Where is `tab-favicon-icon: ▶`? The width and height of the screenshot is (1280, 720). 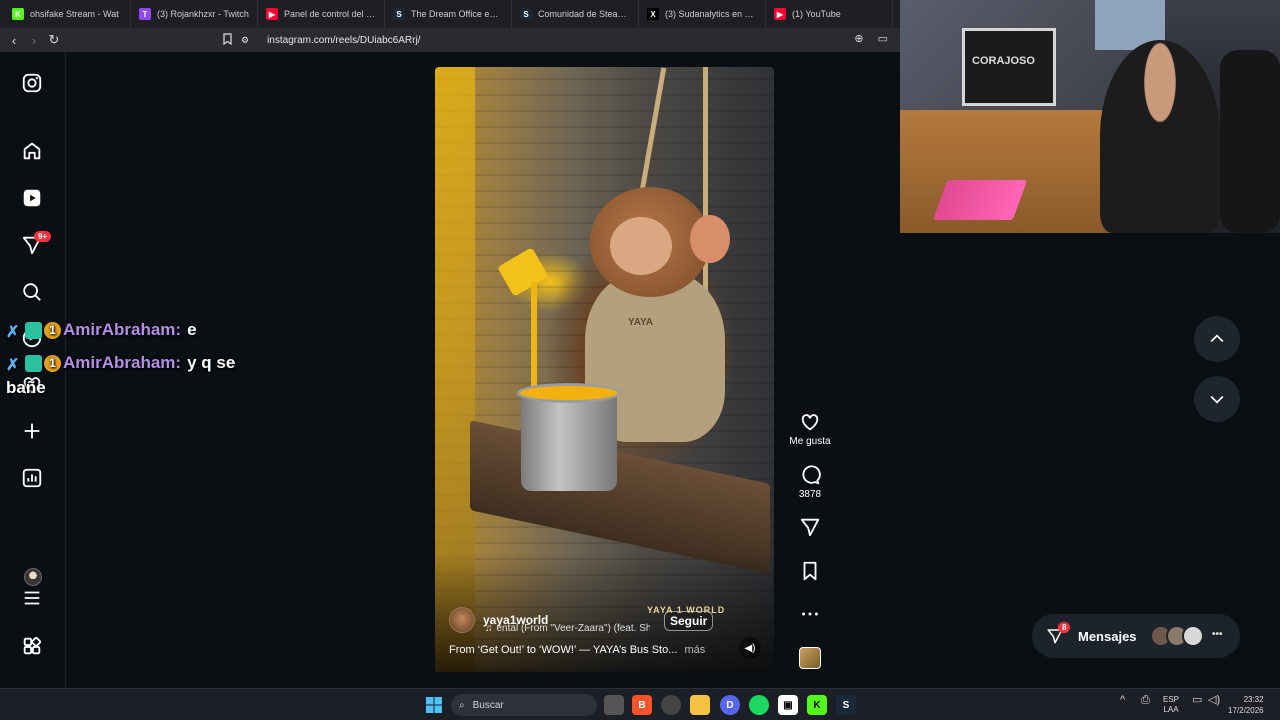 tab-favicon-icon: ▶ is located at coordinates (780, 14).